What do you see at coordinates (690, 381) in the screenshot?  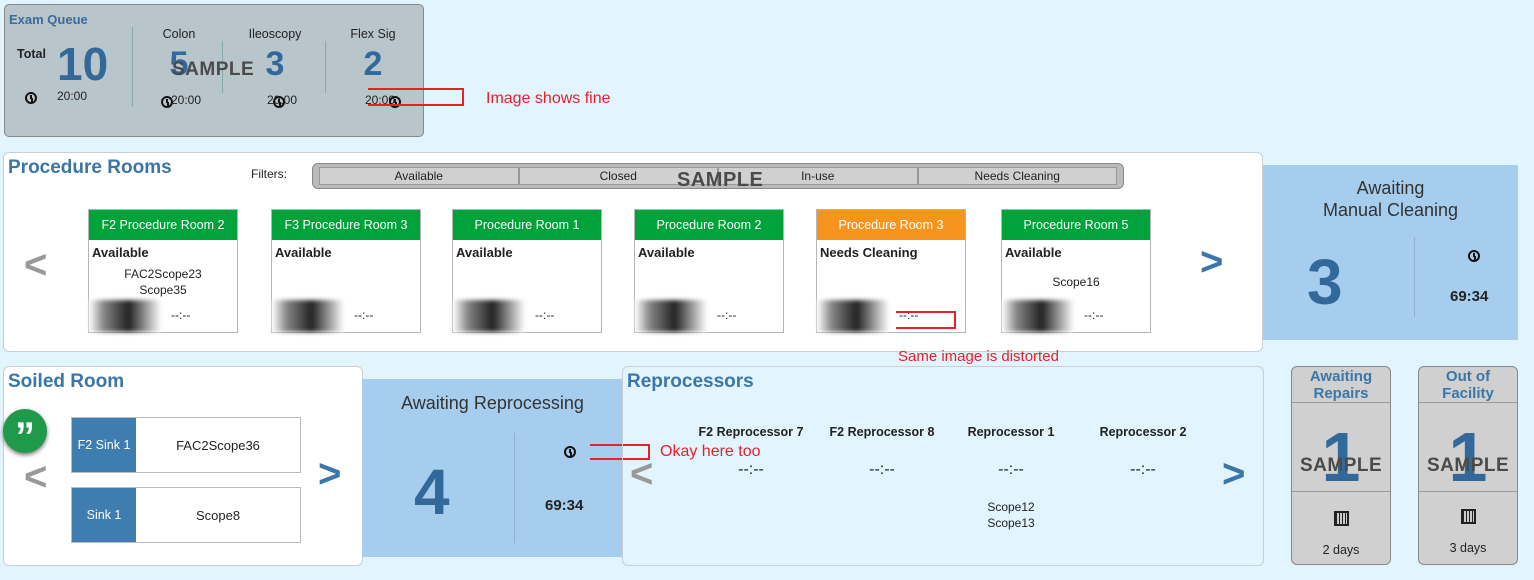 I see `reprocessors-title: Reprocessors` at bounding box center [690, 381].